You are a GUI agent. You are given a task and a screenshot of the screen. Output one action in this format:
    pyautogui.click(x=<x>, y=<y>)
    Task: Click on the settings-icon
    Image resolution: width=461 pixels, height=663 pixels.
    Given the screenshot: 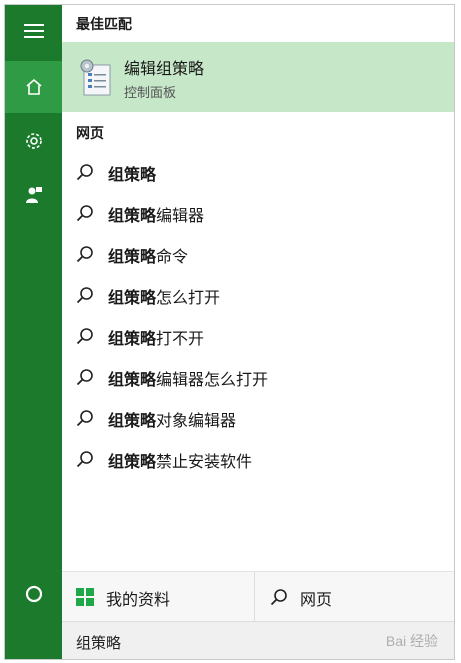 What is the action you would take?
    pyautogui.click(x=33, y=141)
    